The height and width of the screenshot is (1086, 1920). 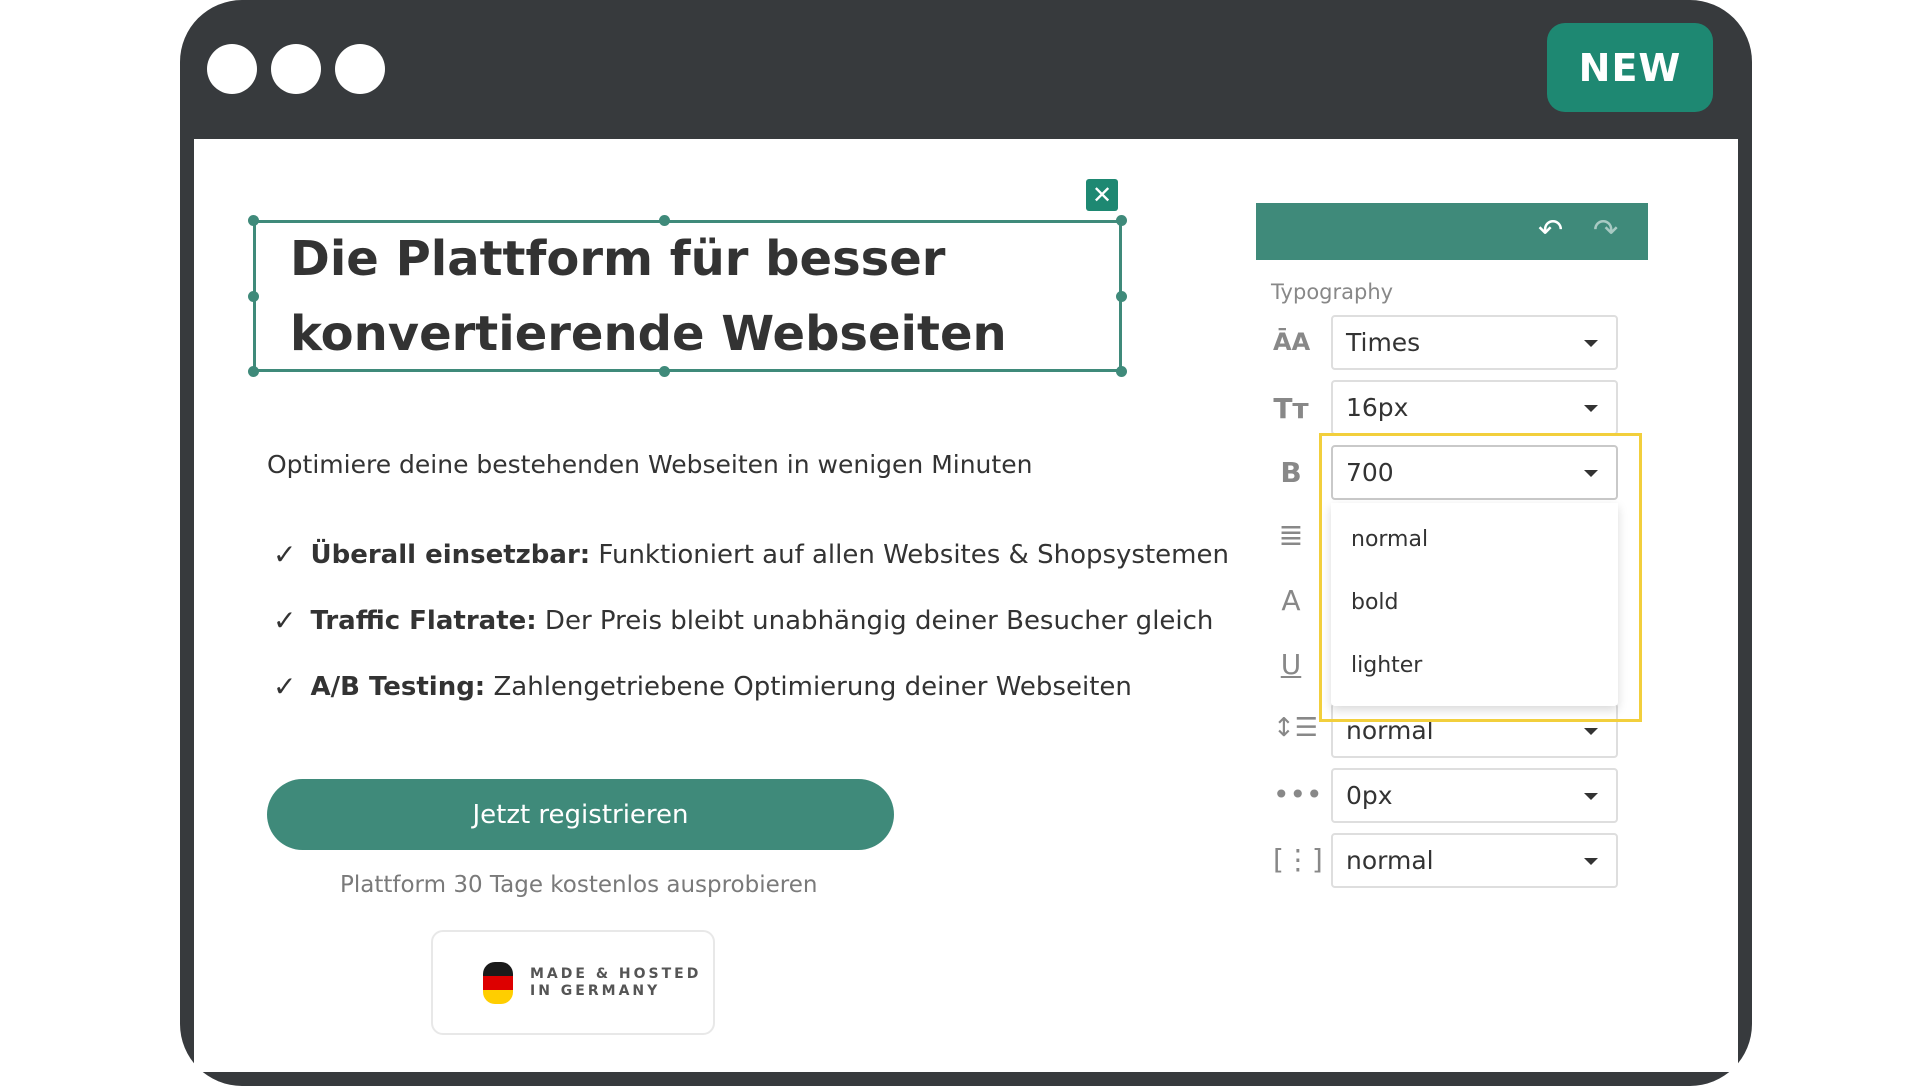 What do you see at coordinates (1332, 292) in the screenshot?
I see `typography-label: Typography` at bounding box center [1332, 292].